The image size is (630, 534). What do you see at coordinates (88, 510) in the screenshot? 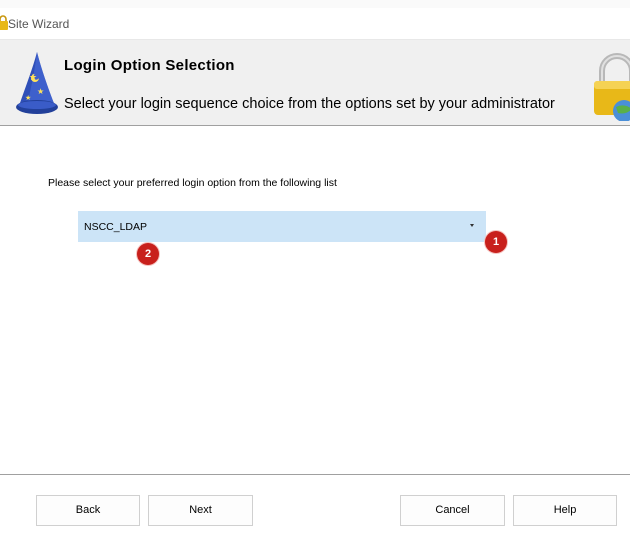
I see `back-button: Back` at bounding box center [88, 510].